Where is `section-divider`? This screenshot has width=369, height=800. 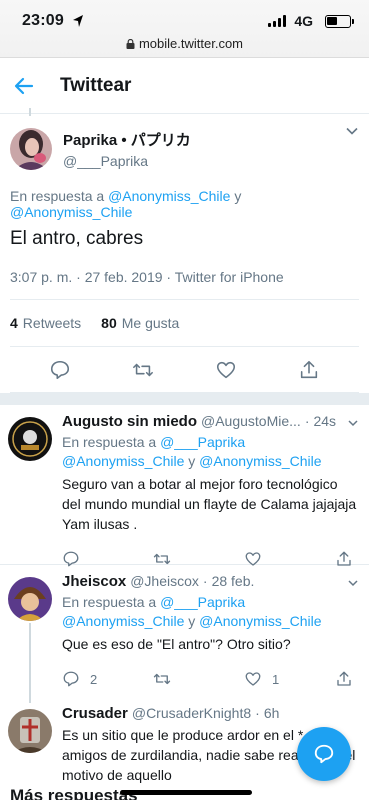
section-divider is located at coordinates (184, 399).